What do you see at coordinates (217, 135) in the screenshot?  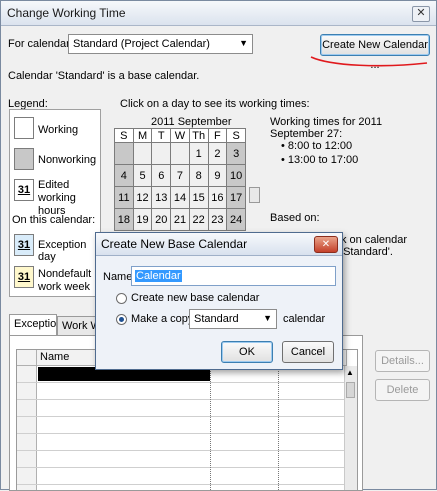 I see `weekday-header: F` at bounding box center [217, 135].